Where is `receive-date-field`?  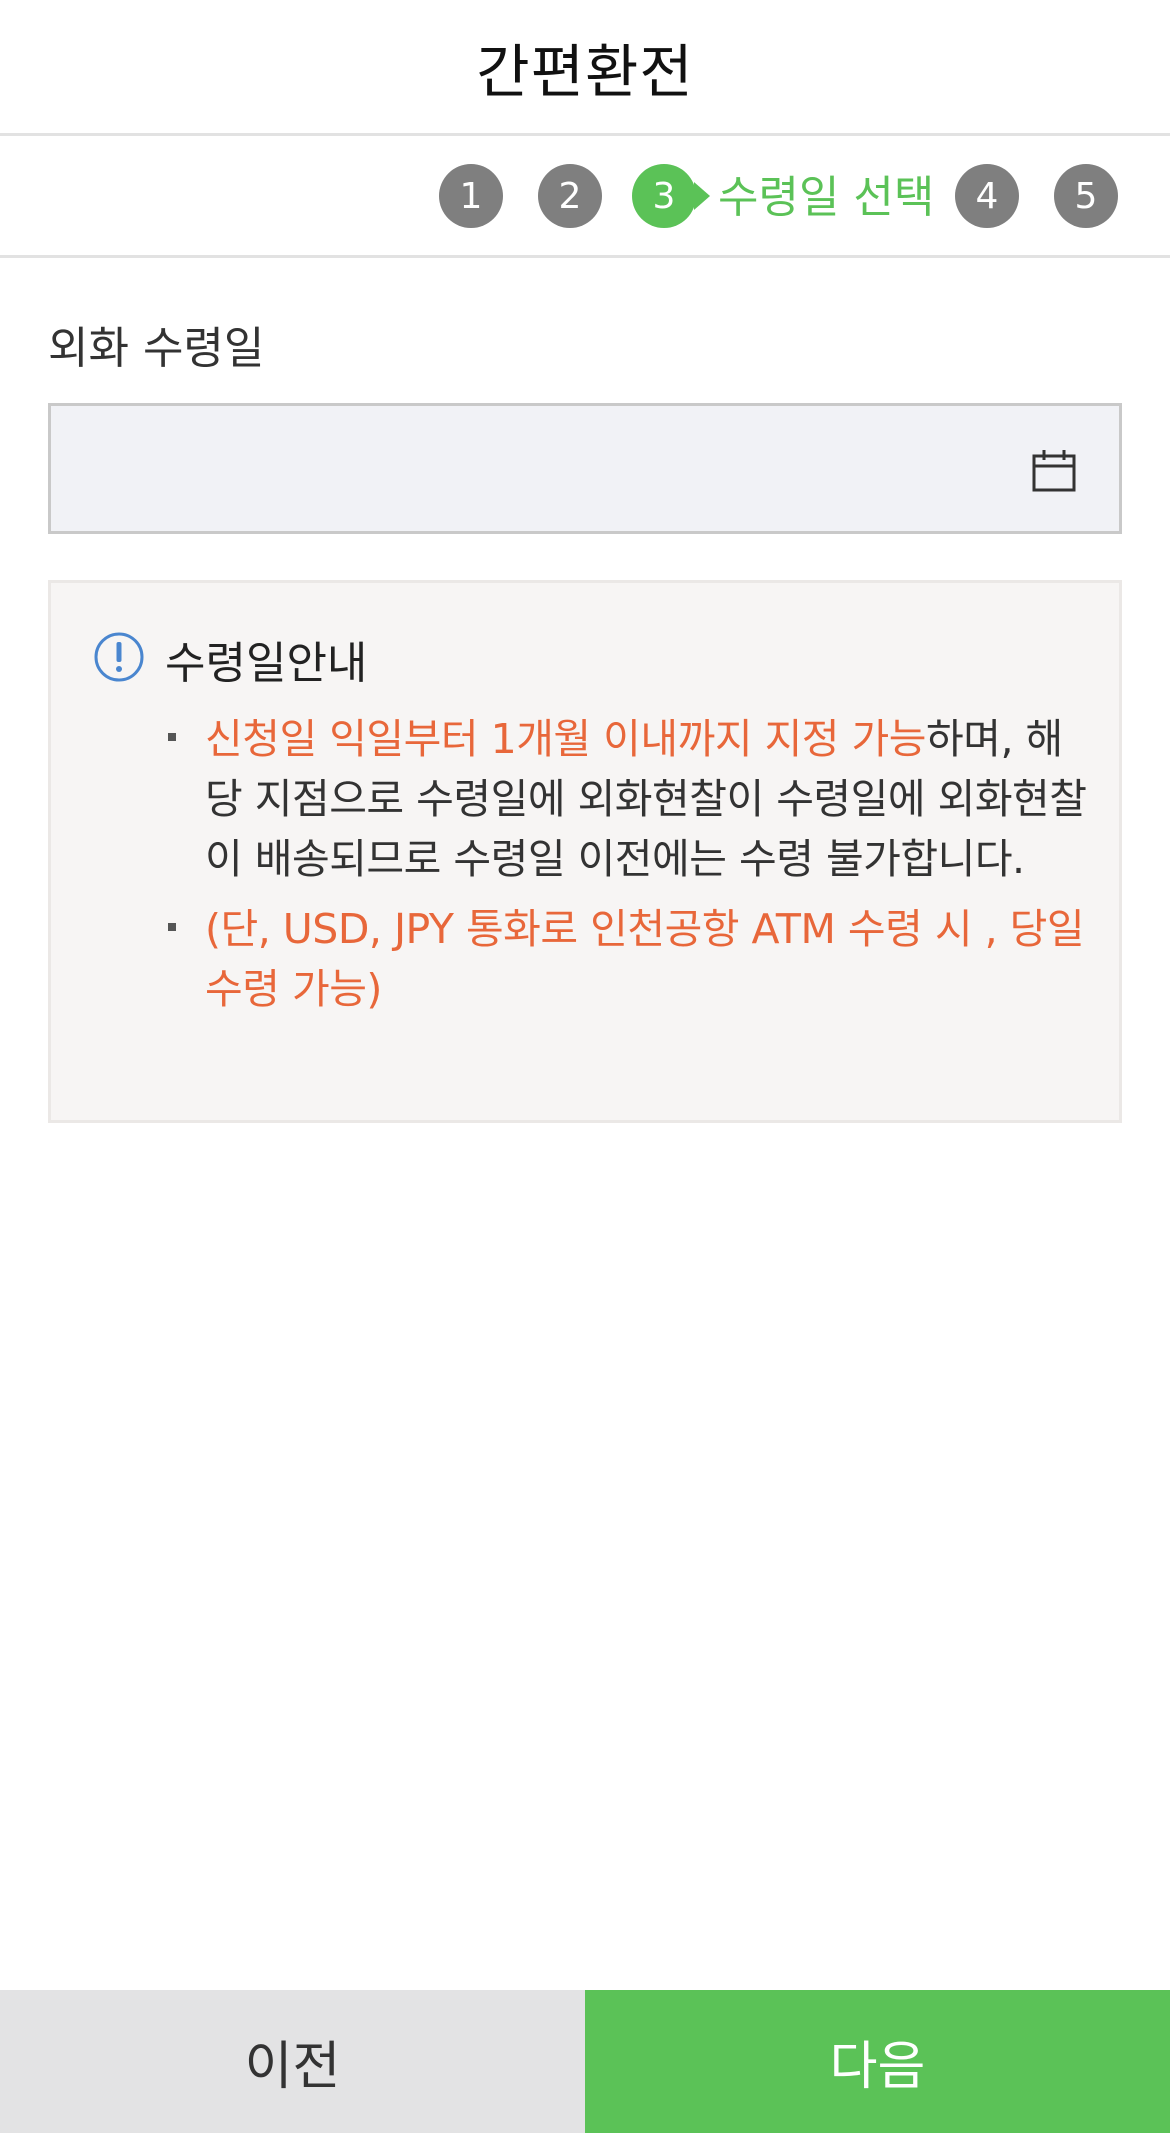
receive-date-field is located at coordinates (585, 468).